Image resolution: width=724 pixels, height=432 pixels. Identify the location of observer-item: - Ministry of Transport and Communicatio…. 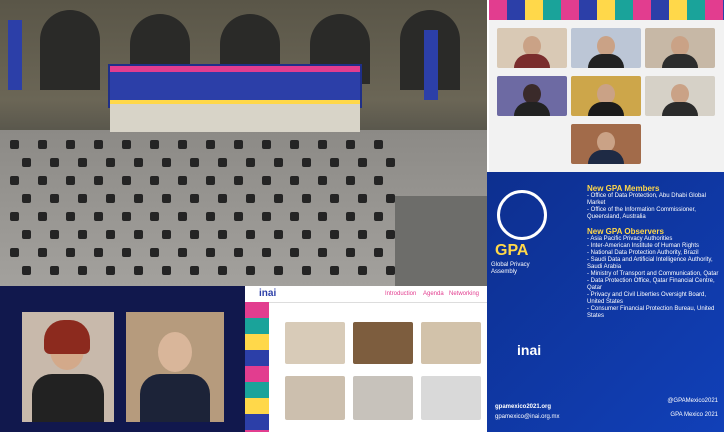
(653, 274).